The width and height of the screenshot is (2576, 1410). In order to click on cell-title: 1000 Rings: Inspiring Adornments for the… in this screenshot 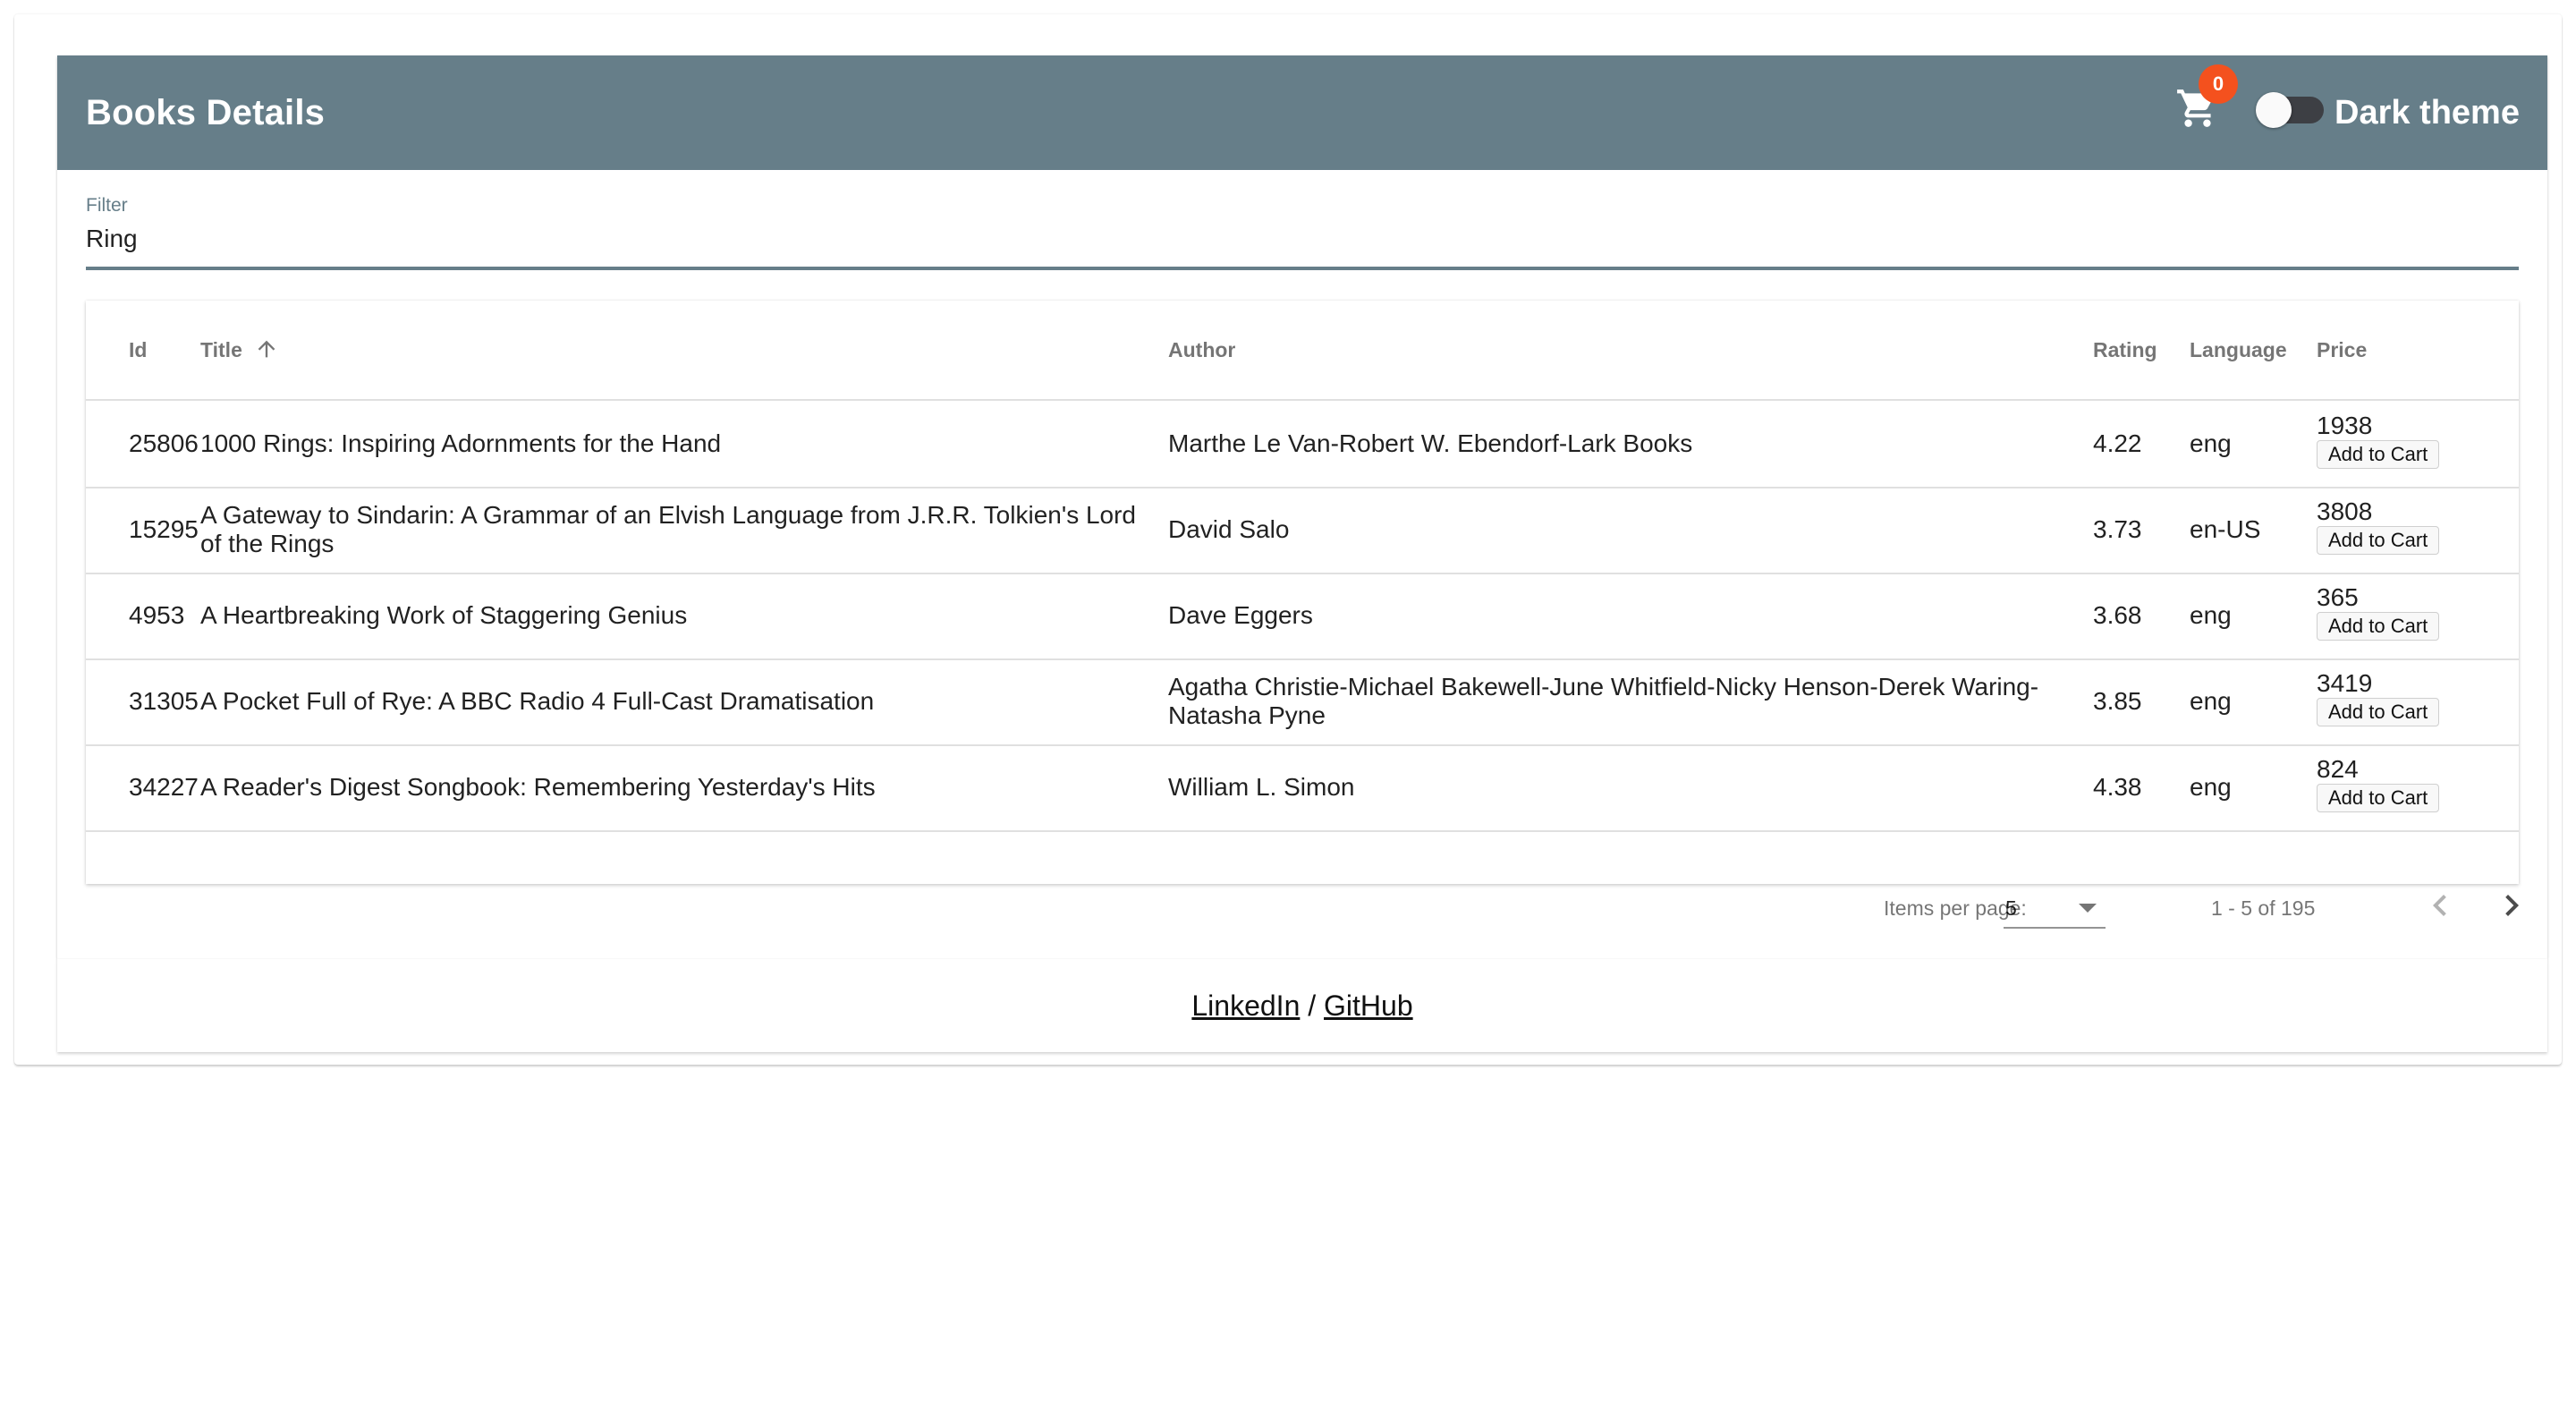, I will do `click(461, 443)`.